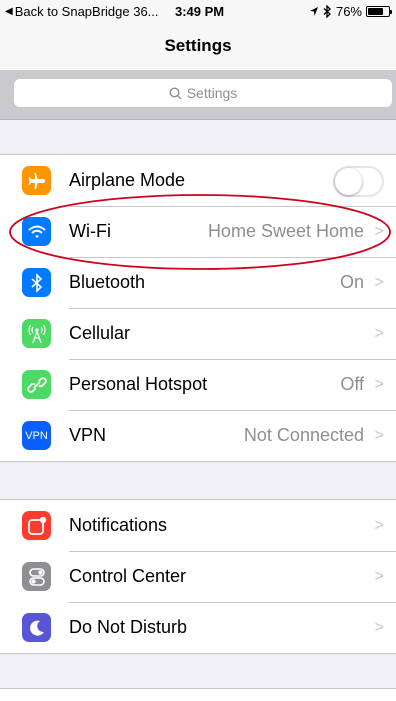  Describe the element at coordinates (36, 180) in the screenshot. I see `airplane-icon` at that location.